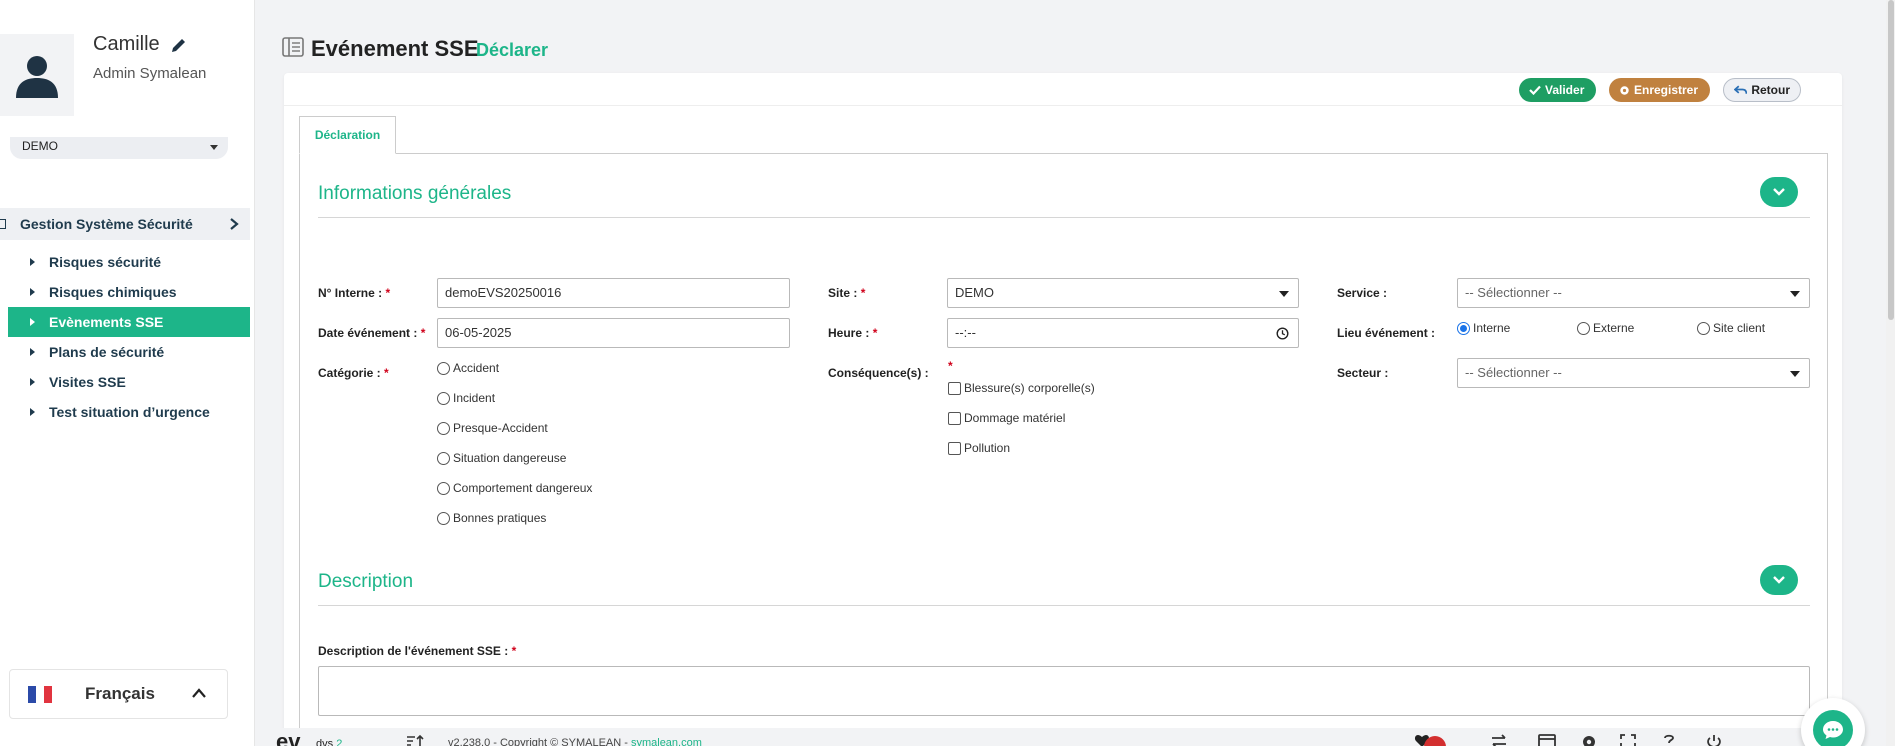 The width and height of the screenshot is (1895, 746). I want to click on option-label: Situation dangereuse, so click(510, 458).